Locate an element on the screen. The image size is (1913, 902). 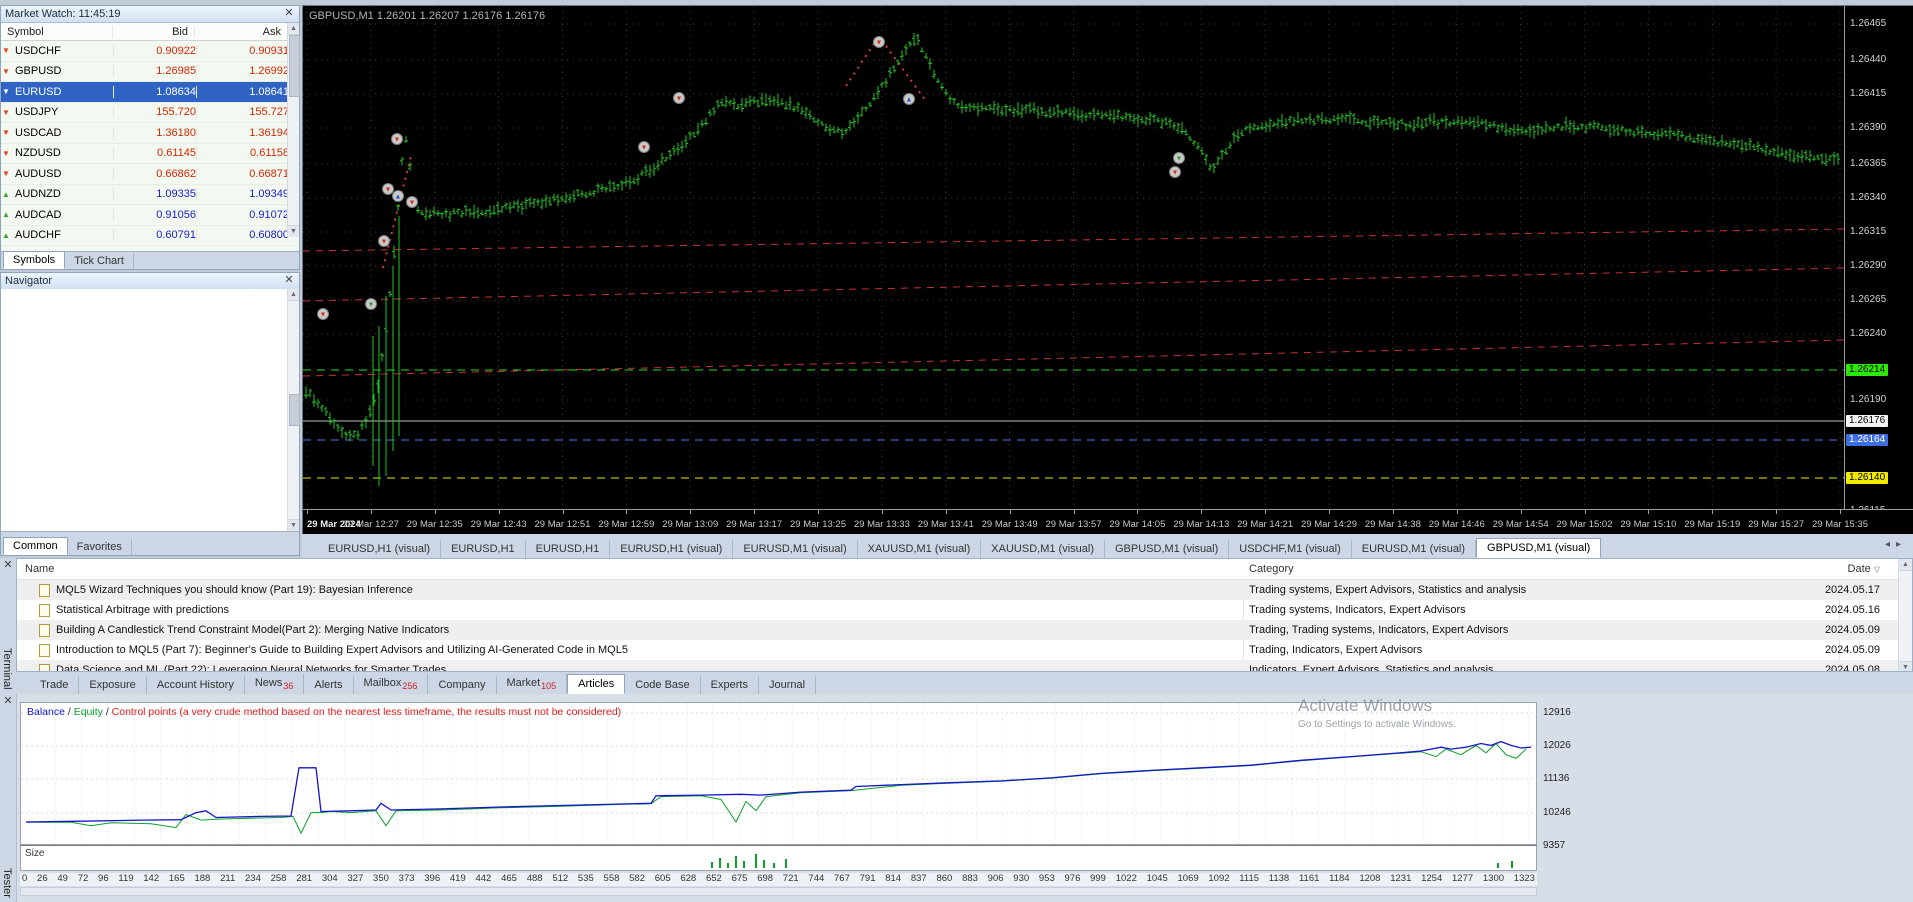
navigator-tab: Favorites is located at coordinates (100, 547).